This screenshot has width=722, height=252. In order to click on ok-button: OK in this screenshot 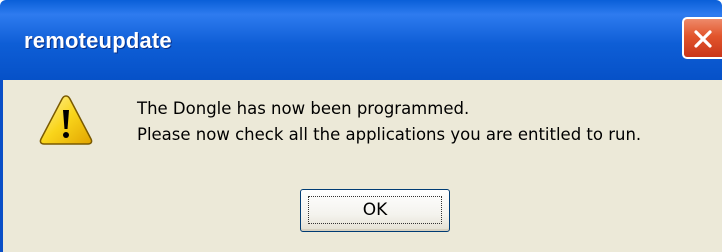, I will do `click(375, 210)`.